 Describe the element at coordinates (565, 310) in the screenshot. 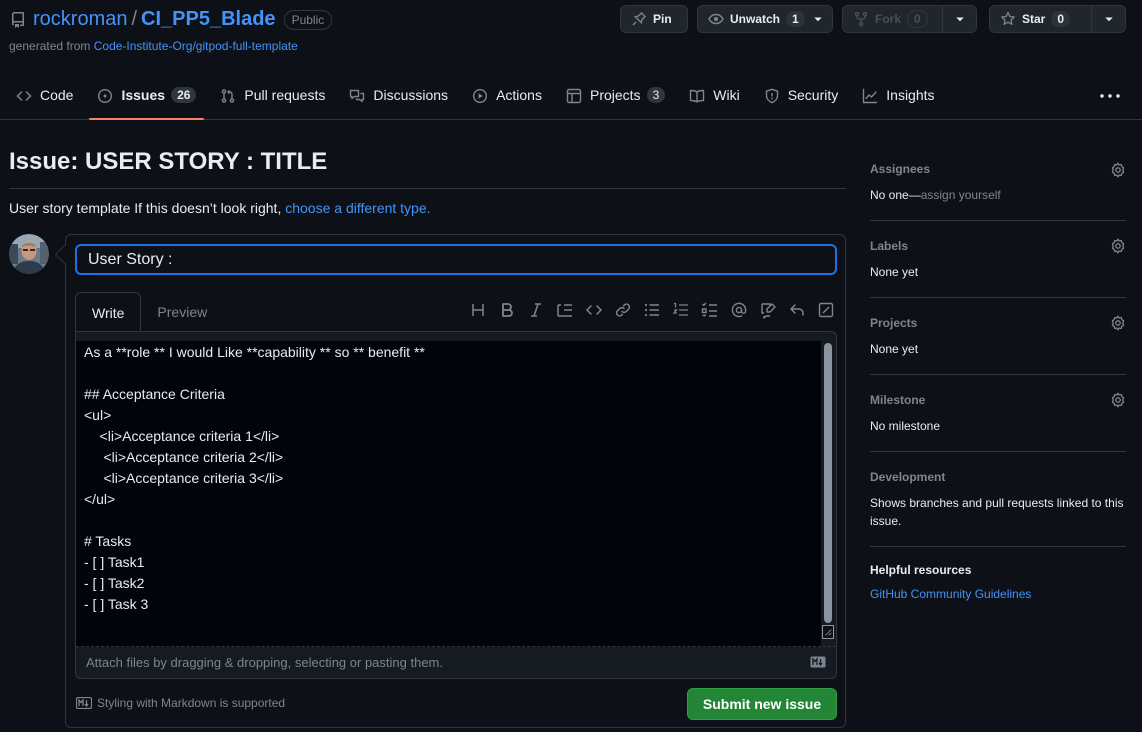

I see `quote-icon` at that location.